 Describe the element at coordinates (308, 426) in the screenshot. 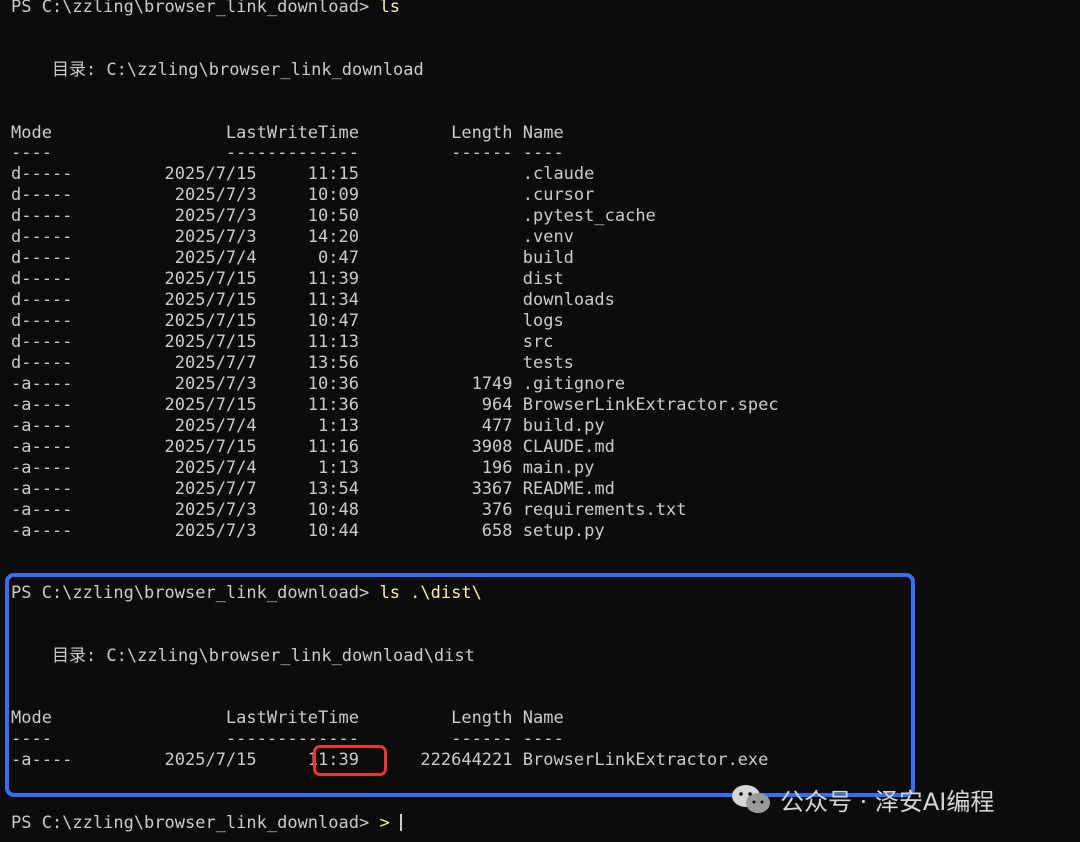

I see `file-row: -a---- 2025/7/4 1:13 477 build.py` at that location.